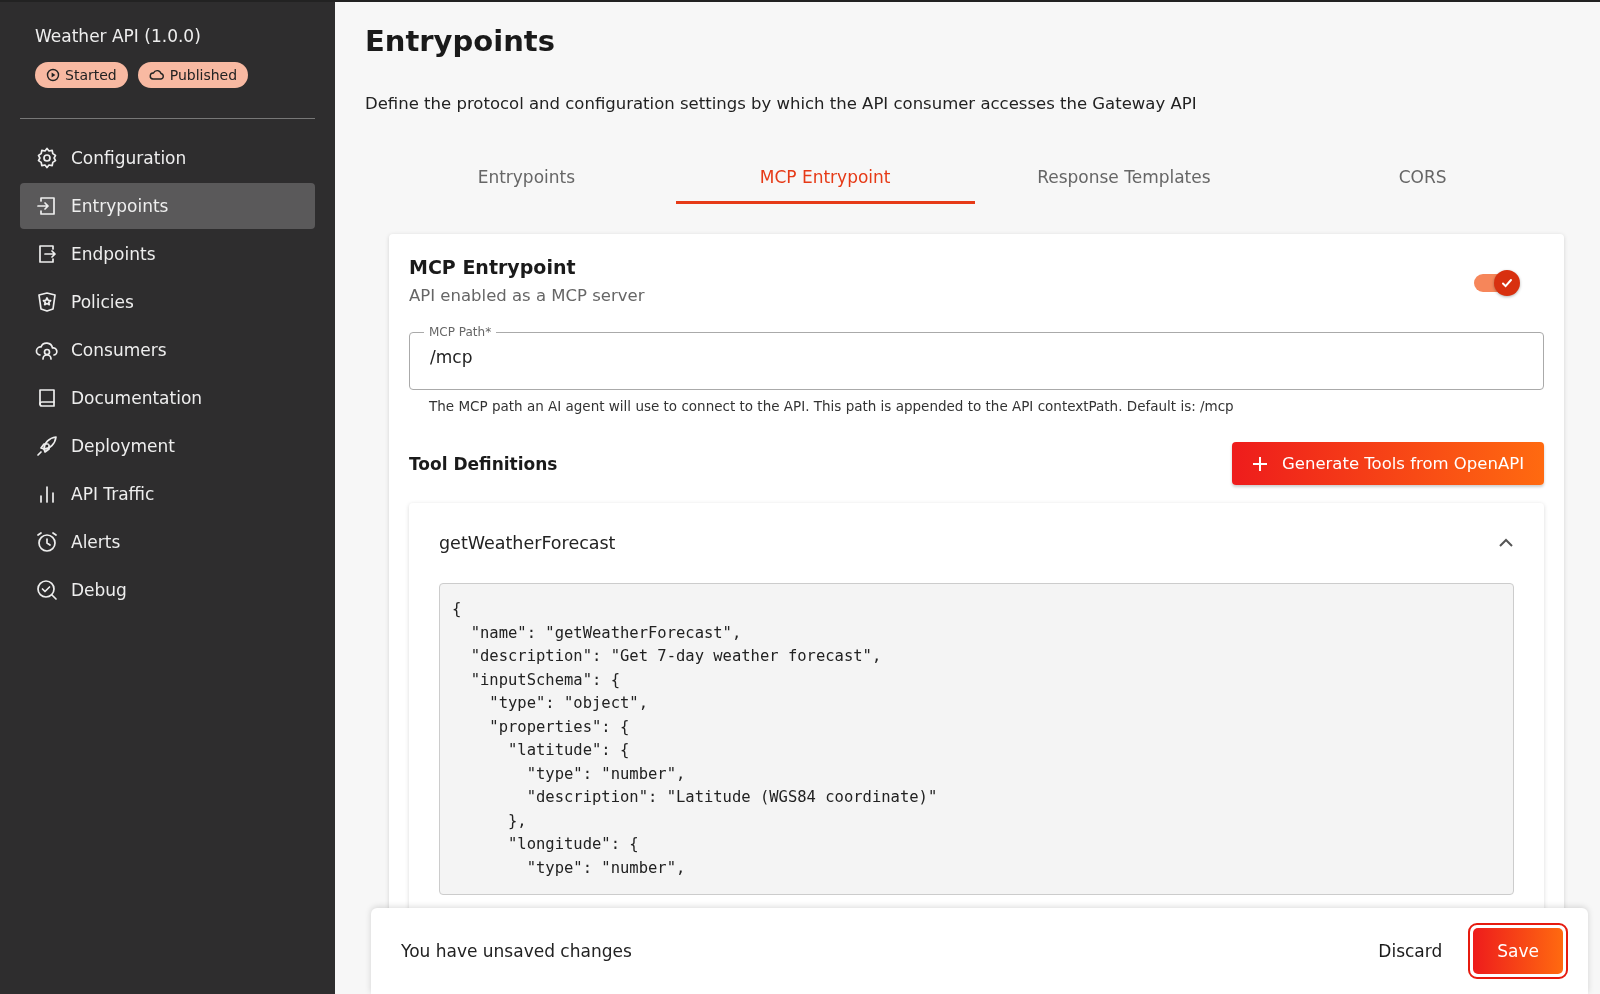 This screenshot has width=1600, height=994. I want to click on discard-button: Discard, so click(1410, 951).